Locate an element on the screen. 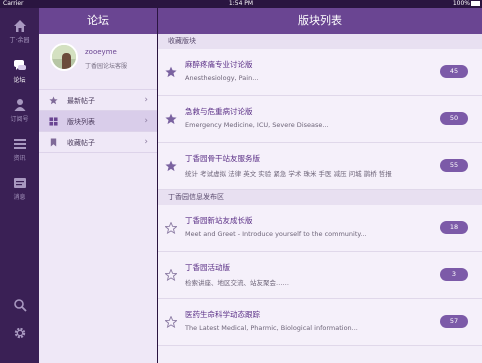  tab-rail: 丁·余园 论坛 订阅号 资讯 消息 is located at coordinates (19, 185).